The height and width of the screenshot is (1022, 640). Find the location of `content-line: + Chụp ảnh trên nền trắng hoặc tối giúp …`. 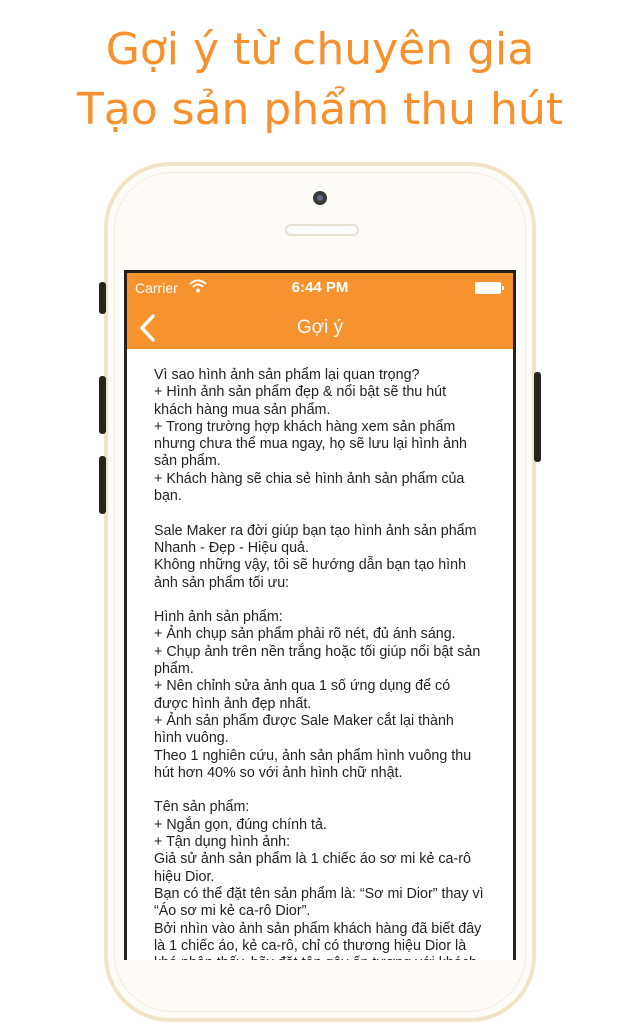

content-line: + Chụp ảnh trên nền trắng hoặc tối giúp … is located at coordinates (317, 651).